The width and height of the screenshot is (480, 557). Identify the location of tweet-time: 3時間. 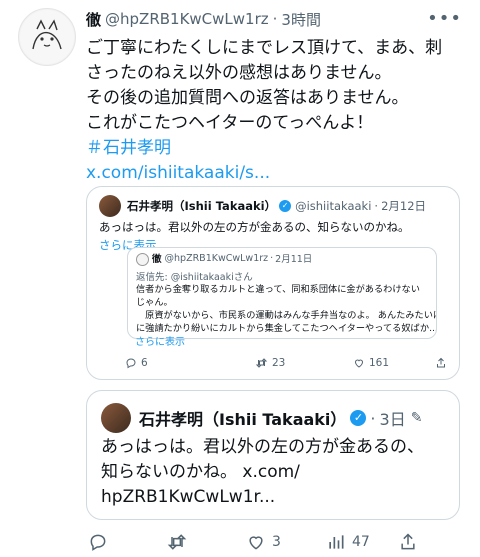
(301, 19).